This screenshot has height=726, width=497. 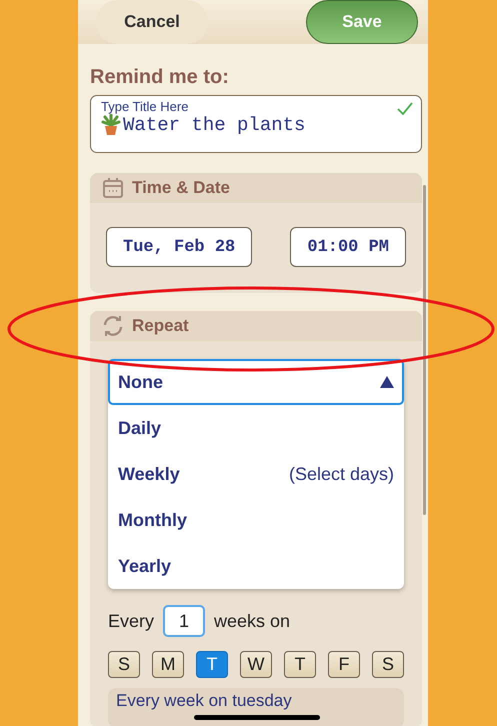 I want to click on day-toggle: W, so click(x=256, y=664).